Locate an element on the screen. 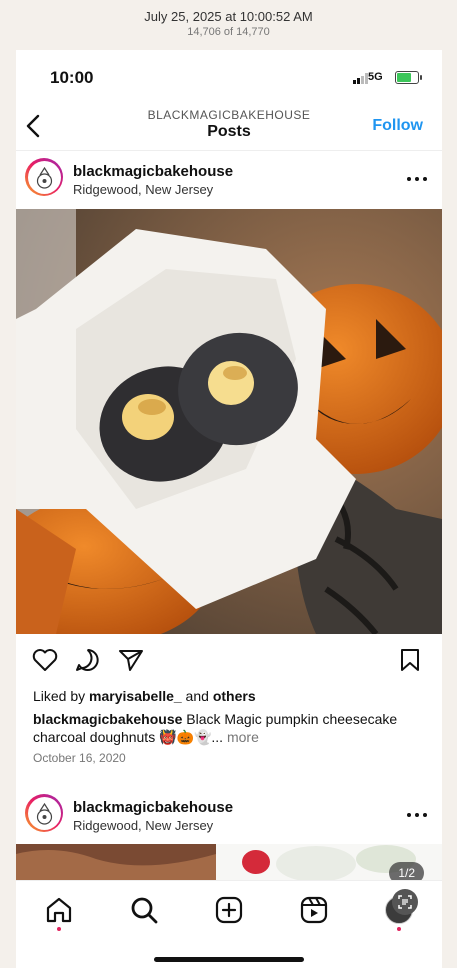  battery-icon is located at coordinates (408, 77).